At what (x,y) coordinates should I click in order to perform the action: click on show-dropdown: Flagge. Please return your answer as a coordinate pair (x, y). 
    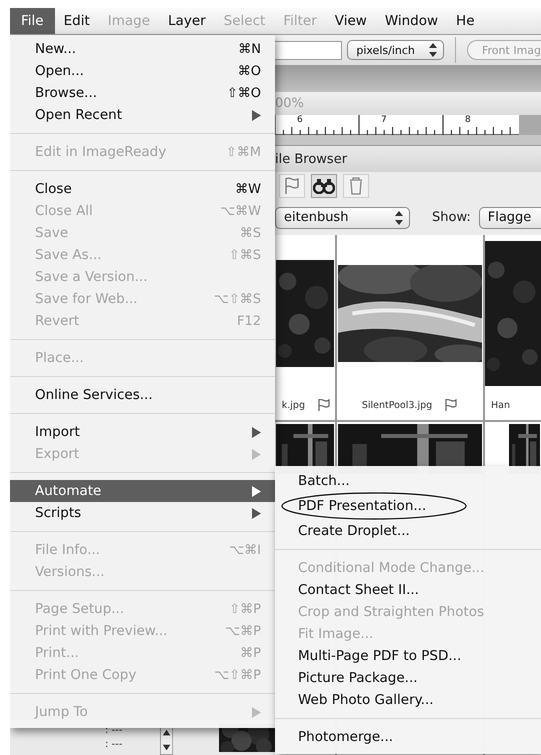
    Looking at the image, I should click on (509, 217).